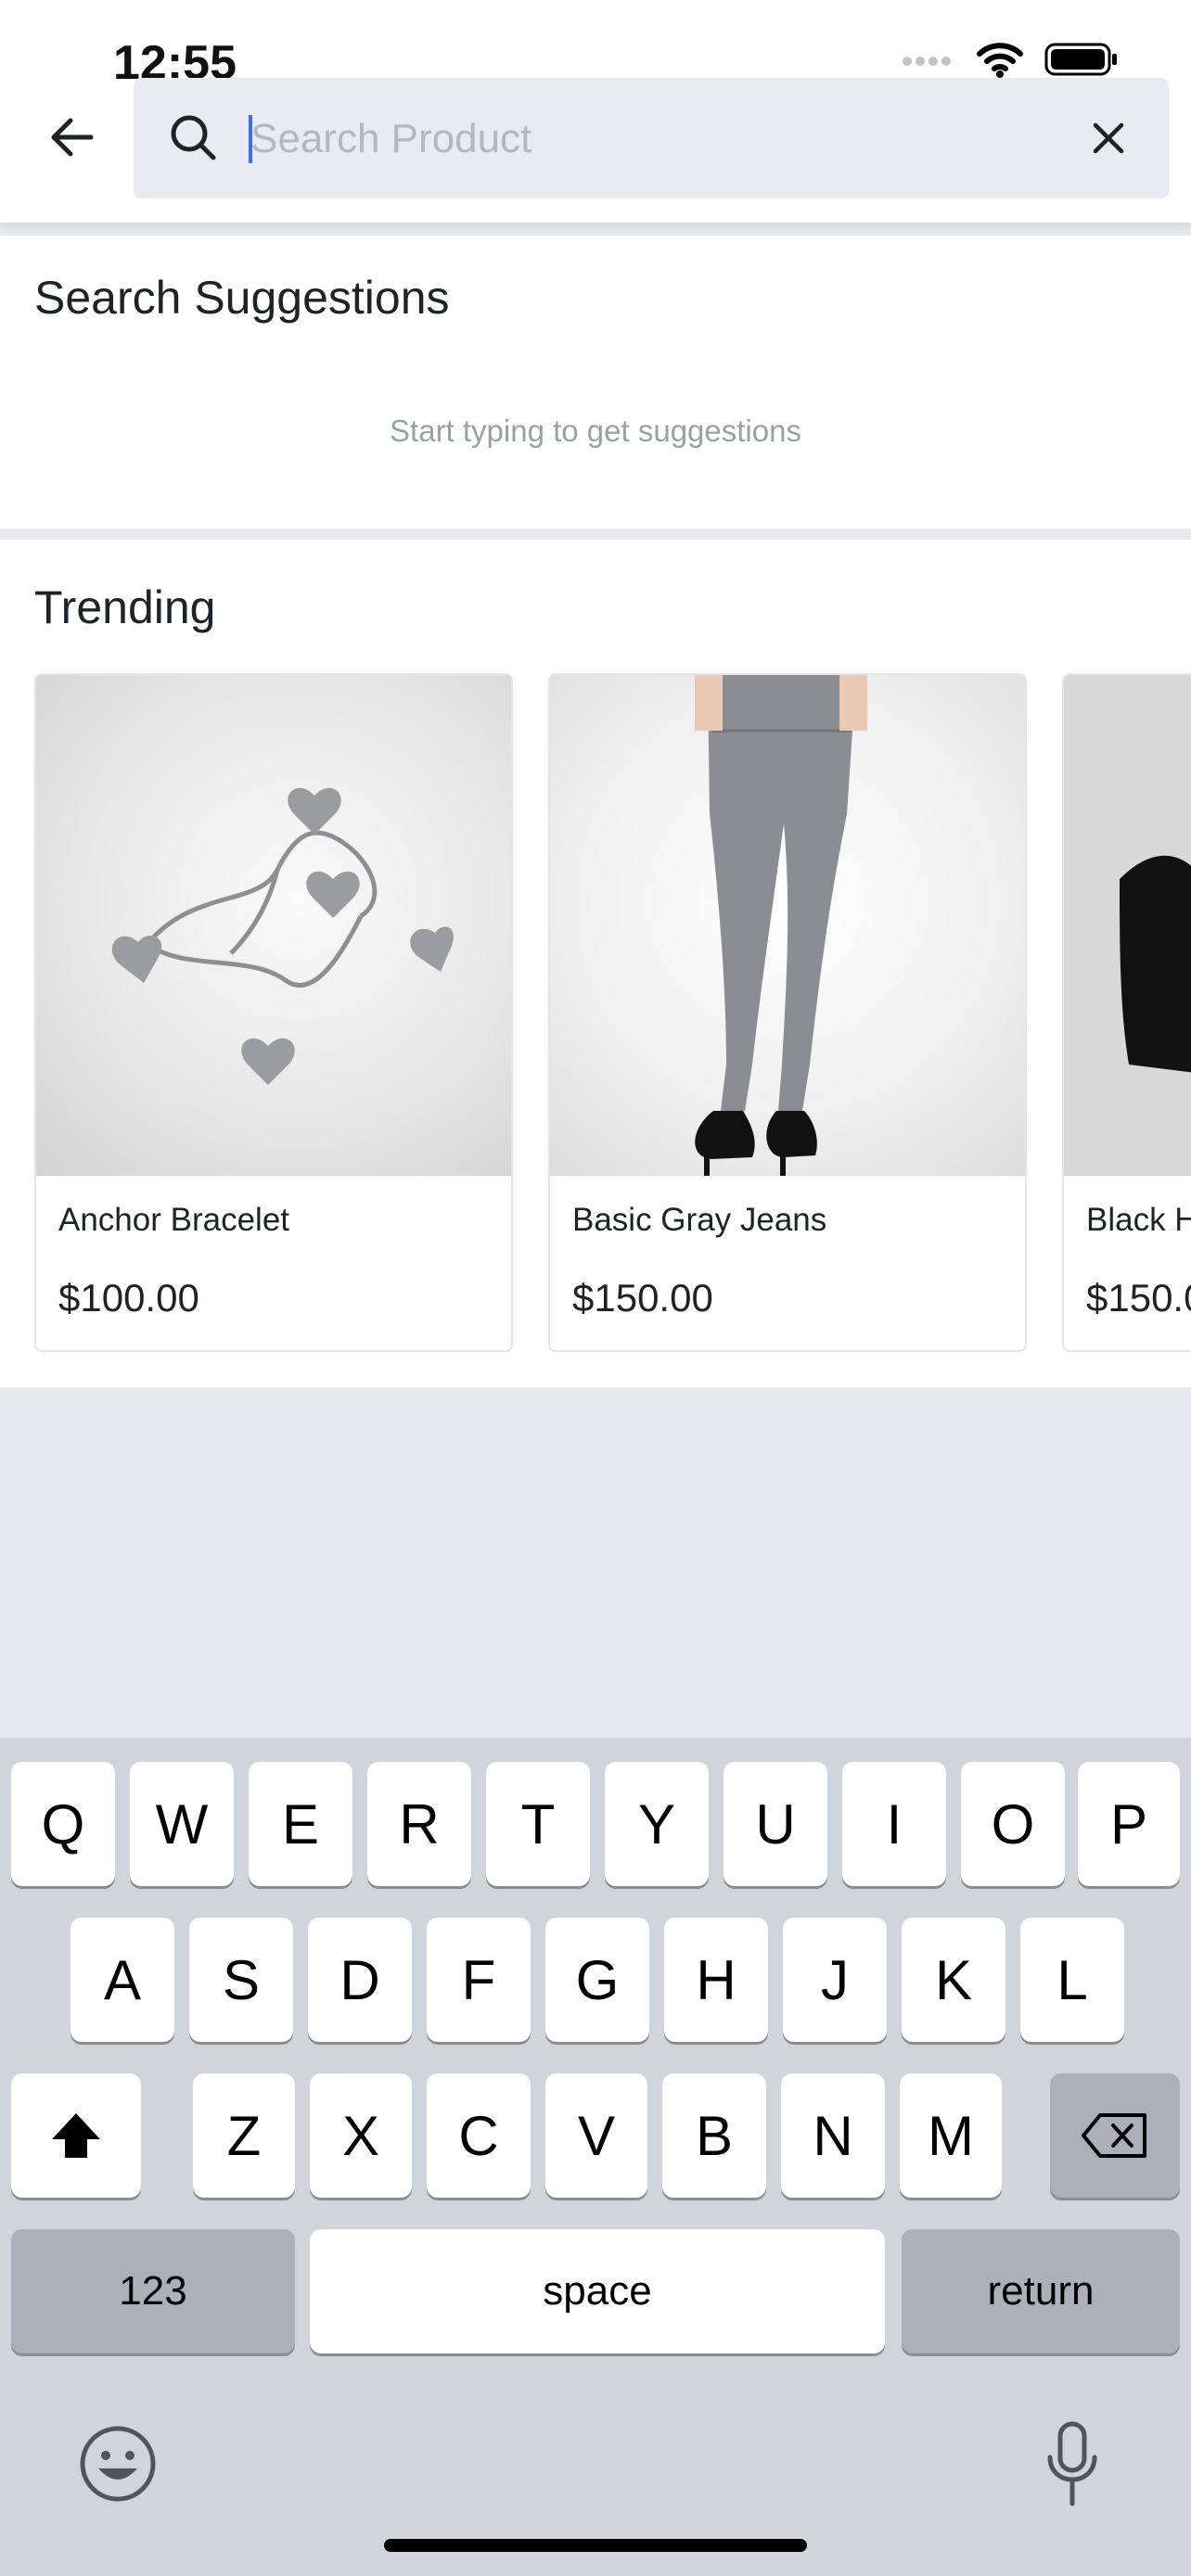  What do you see at coordinates (1000, 62) in the screenshot?
I see `wifi-icon` at bounding box center [1000, 62].